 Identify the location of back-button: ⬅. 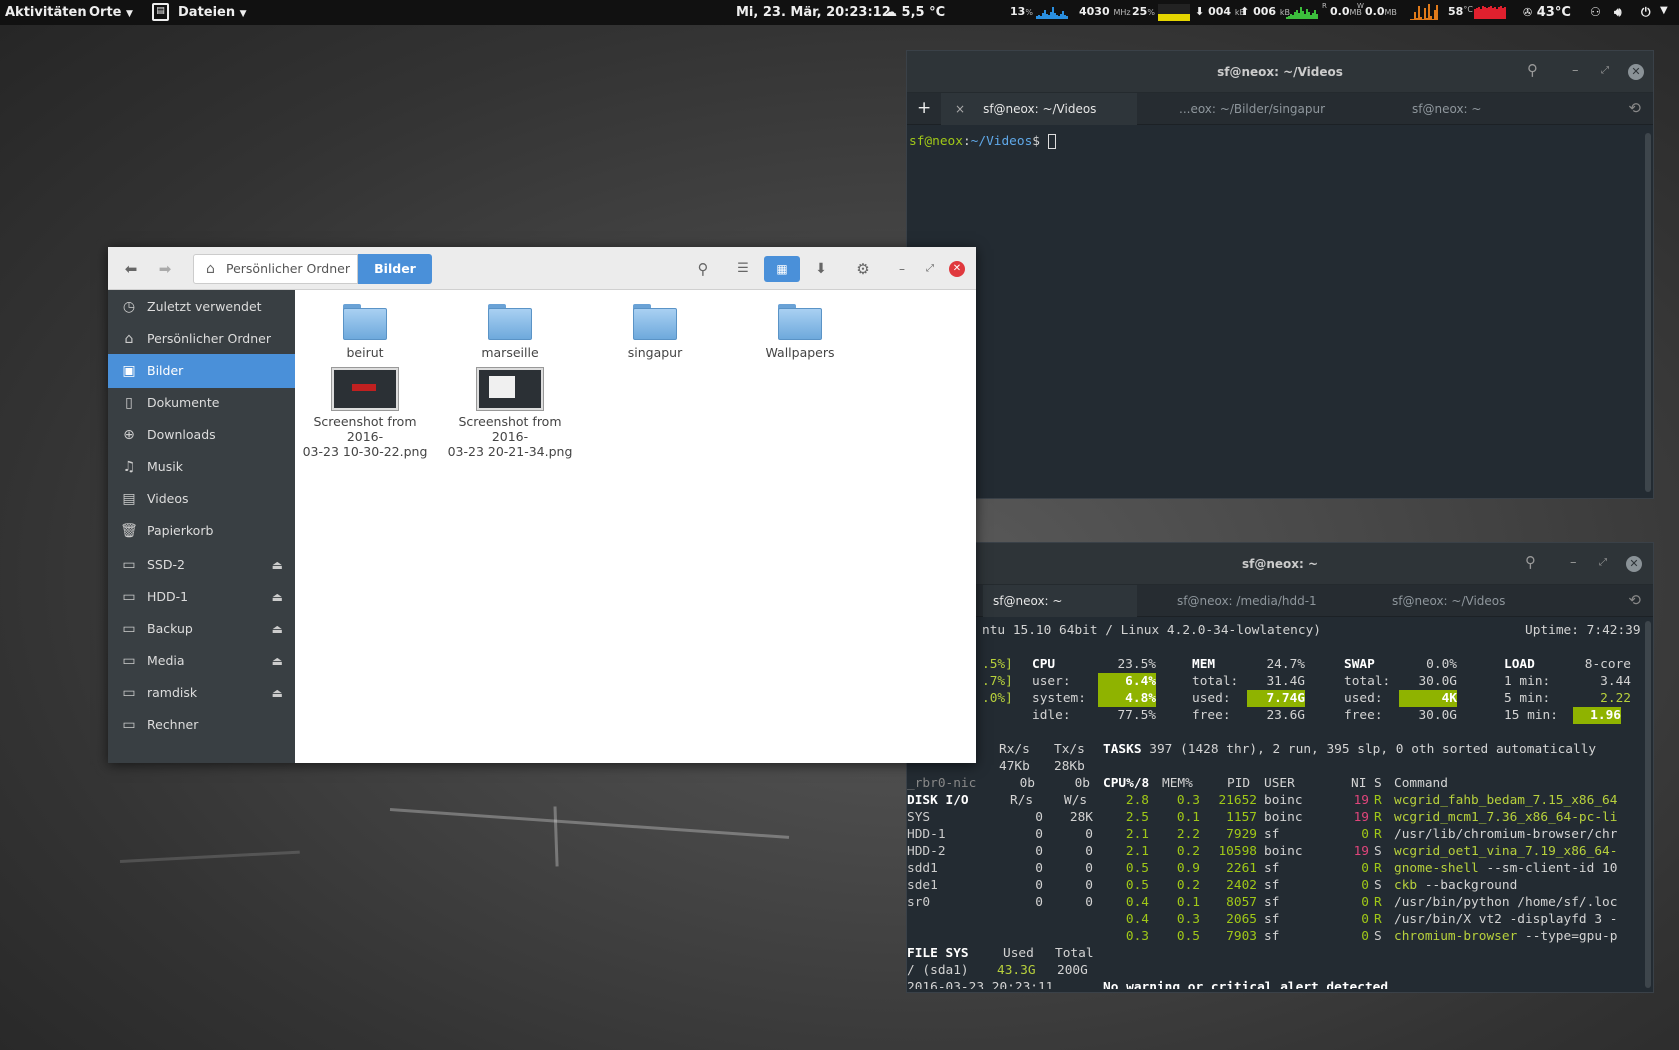
(131, 269).